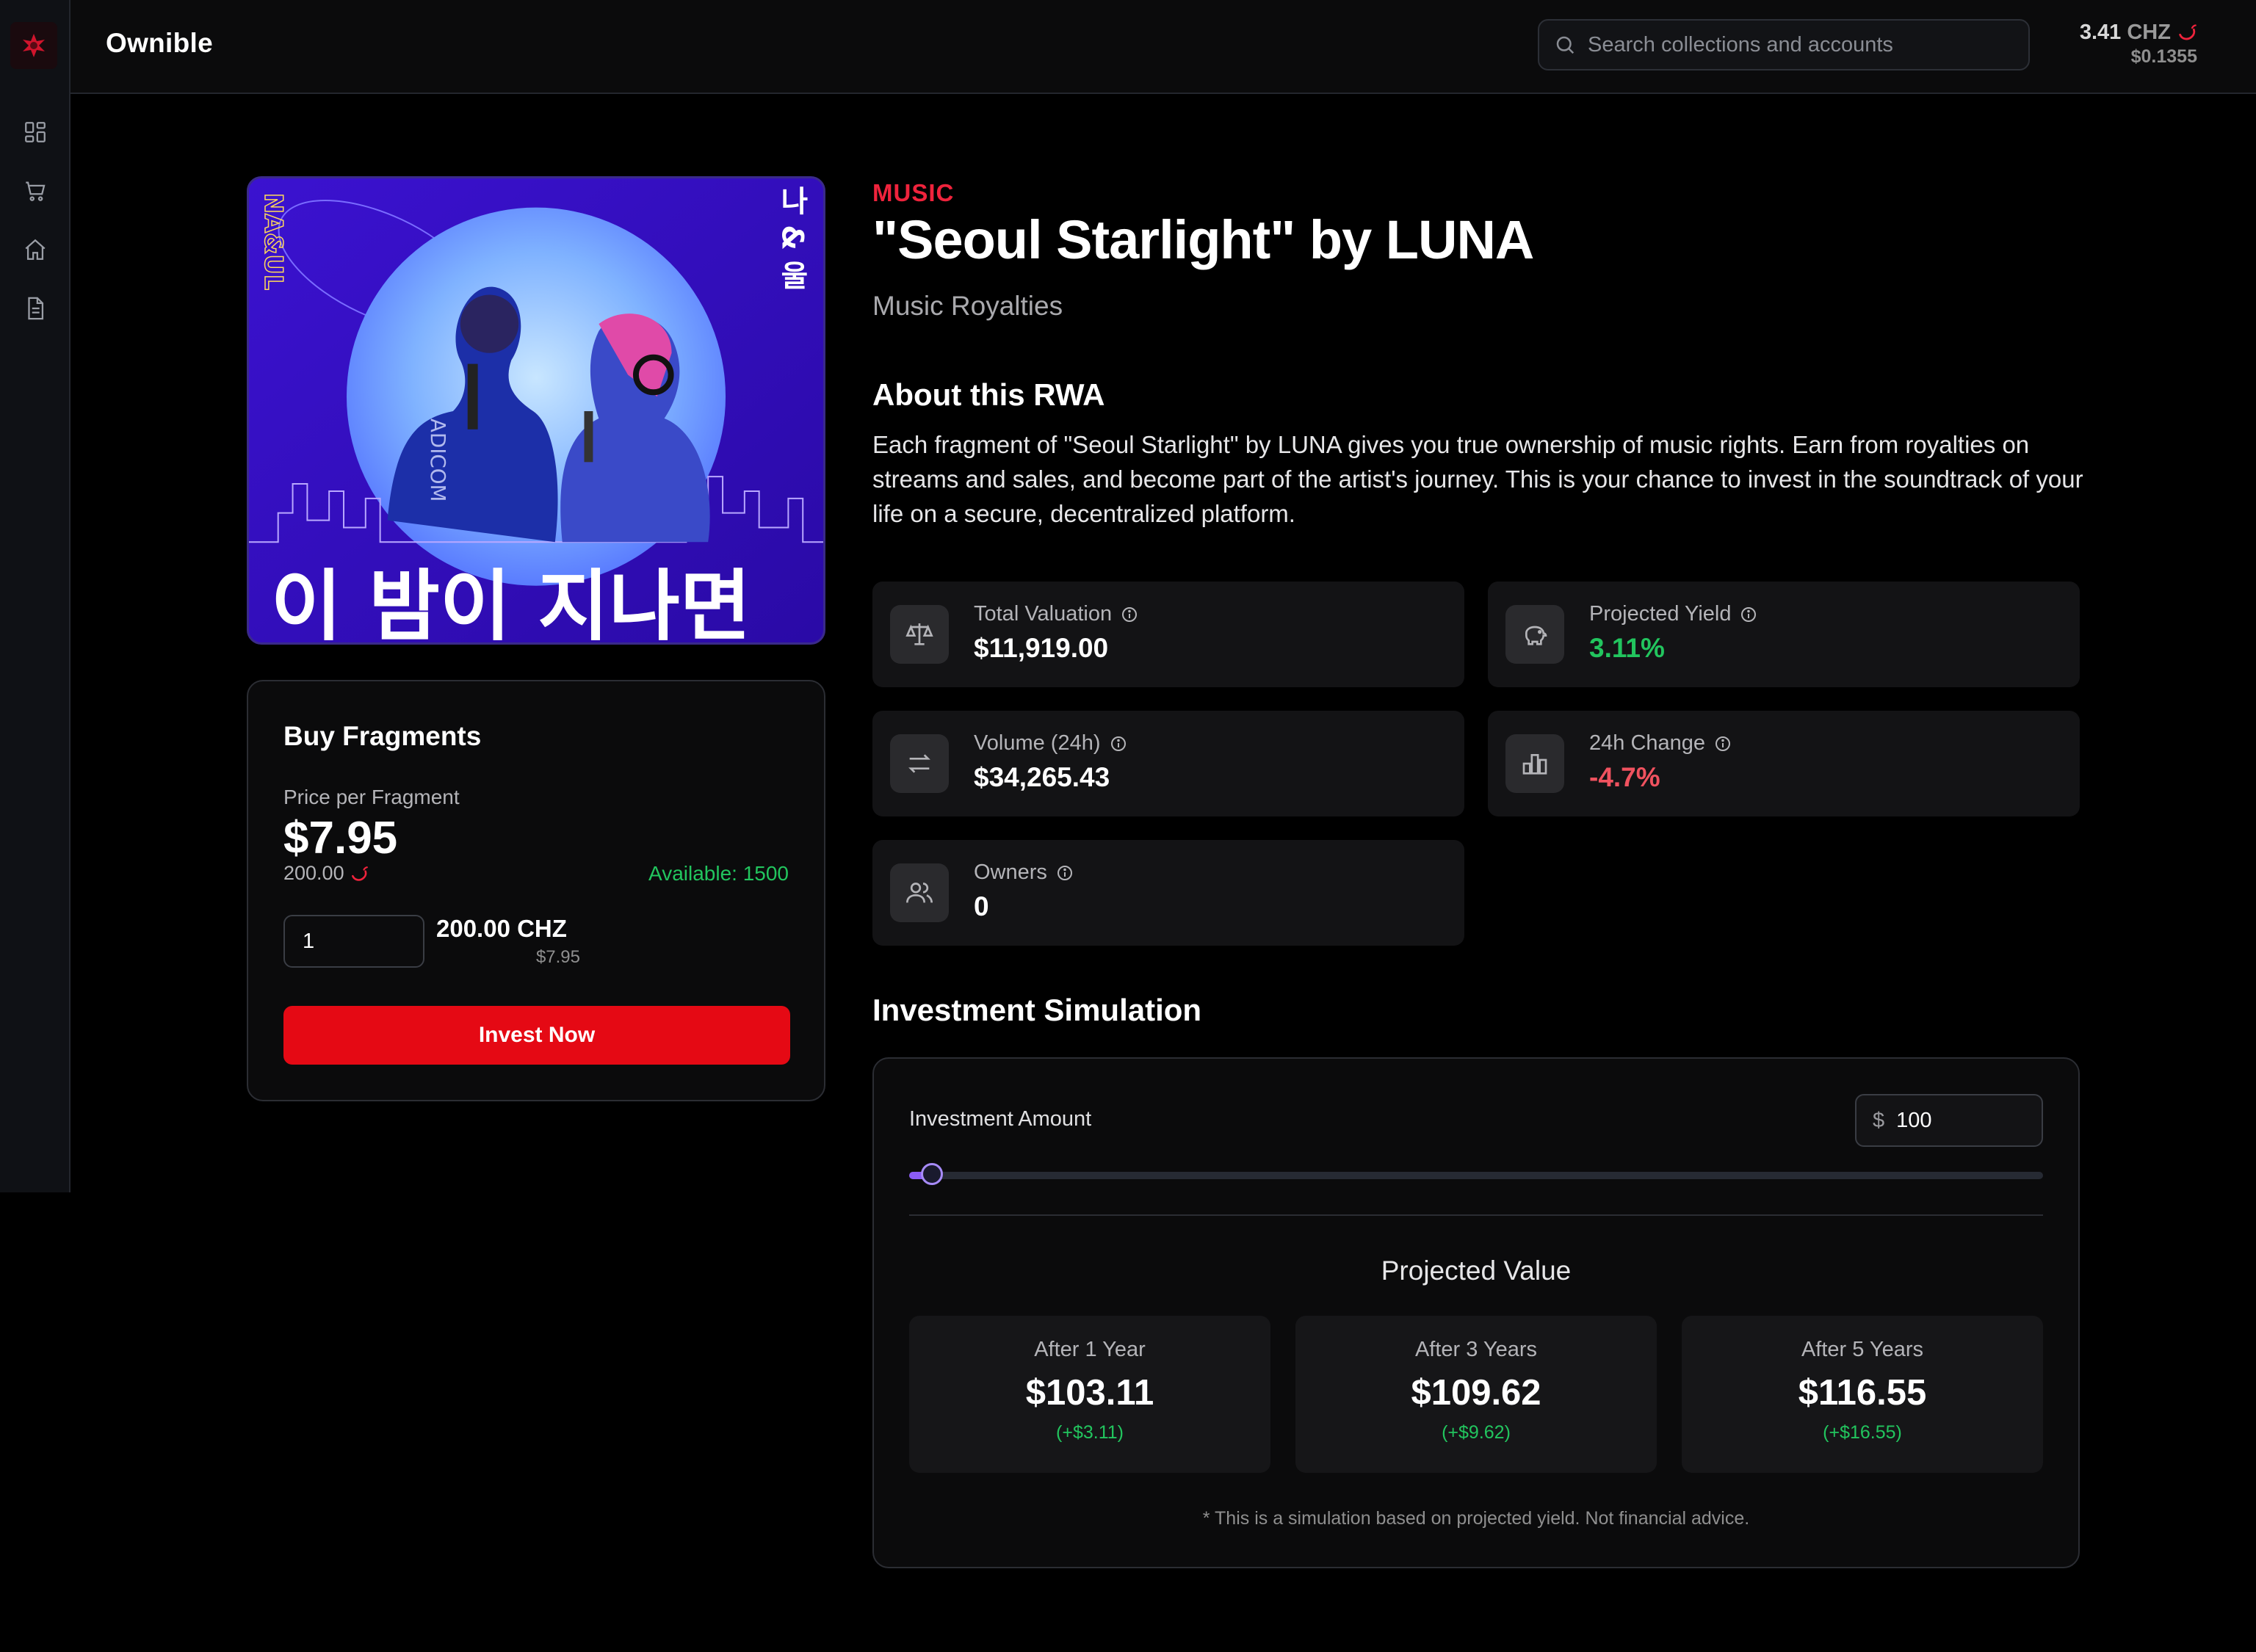 The height and width of the screenshot is (1652, 2256). I want to click on bar-chart-icon, so click(1534, 763).